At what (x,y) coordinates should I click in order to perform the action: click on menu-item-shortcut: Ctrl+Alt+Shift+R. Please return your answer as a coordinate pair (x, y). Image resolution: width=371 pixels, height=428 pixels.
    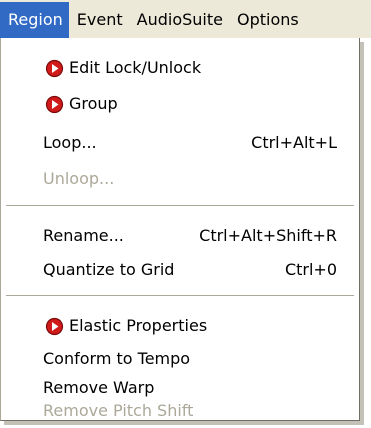
    Looking at the image, I should click on (268, 235).